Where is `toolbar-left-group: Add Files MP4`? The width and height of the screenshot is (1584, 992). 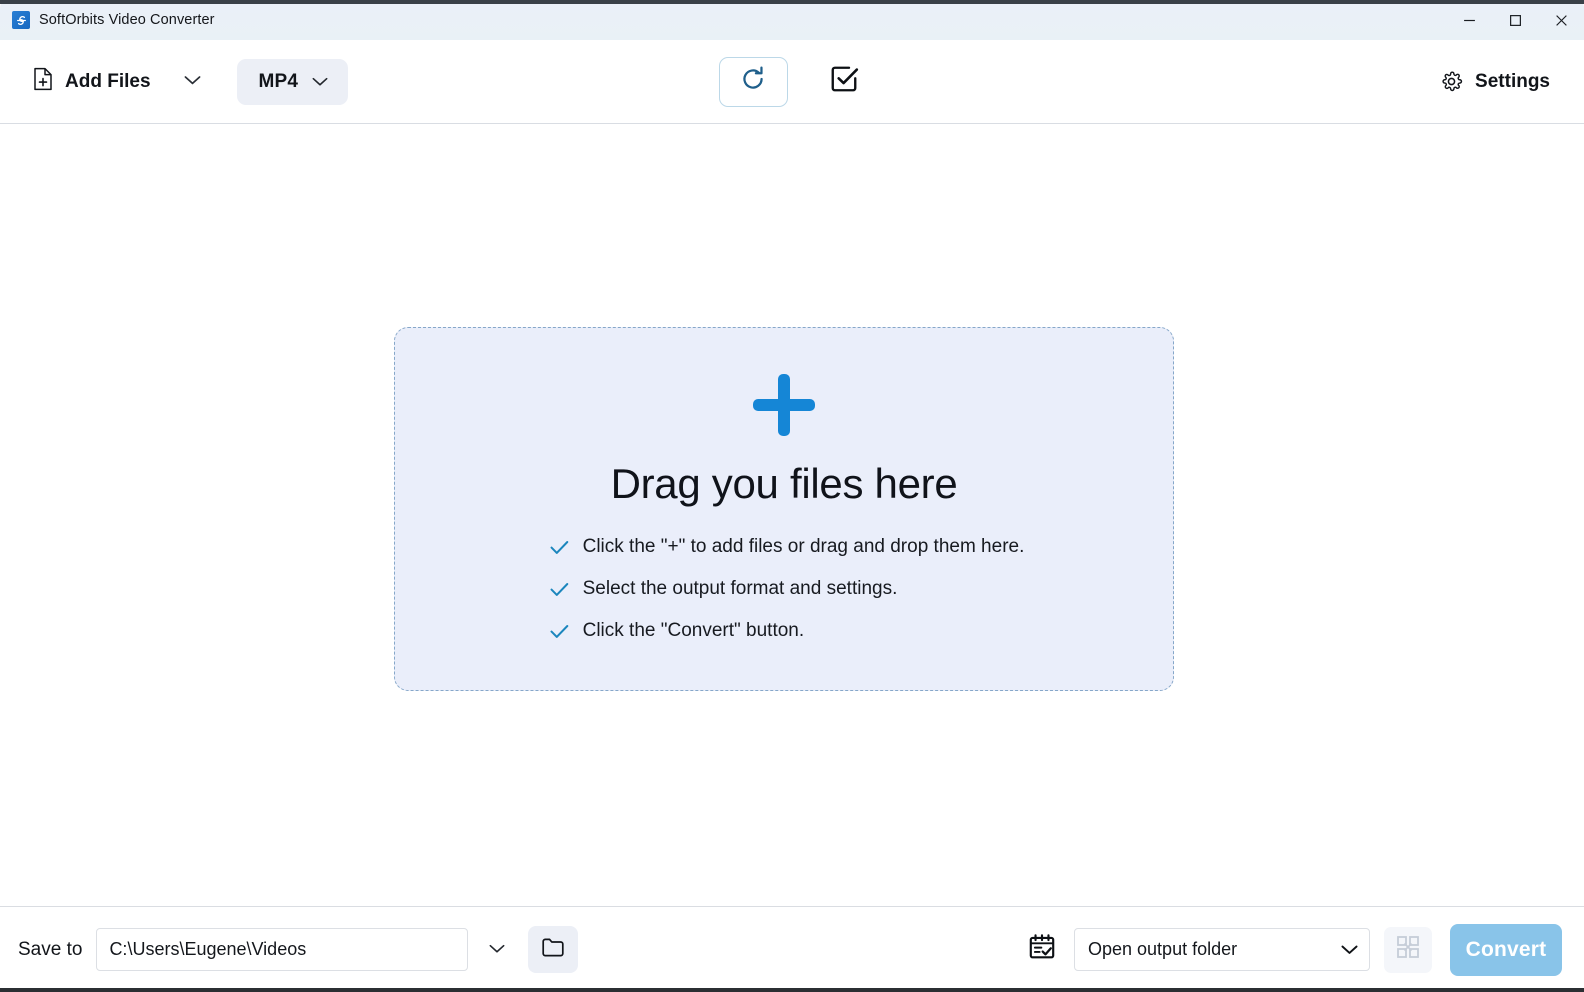 toolbar-left-group: Add Files MP4 is located at coordinates (185, 81).